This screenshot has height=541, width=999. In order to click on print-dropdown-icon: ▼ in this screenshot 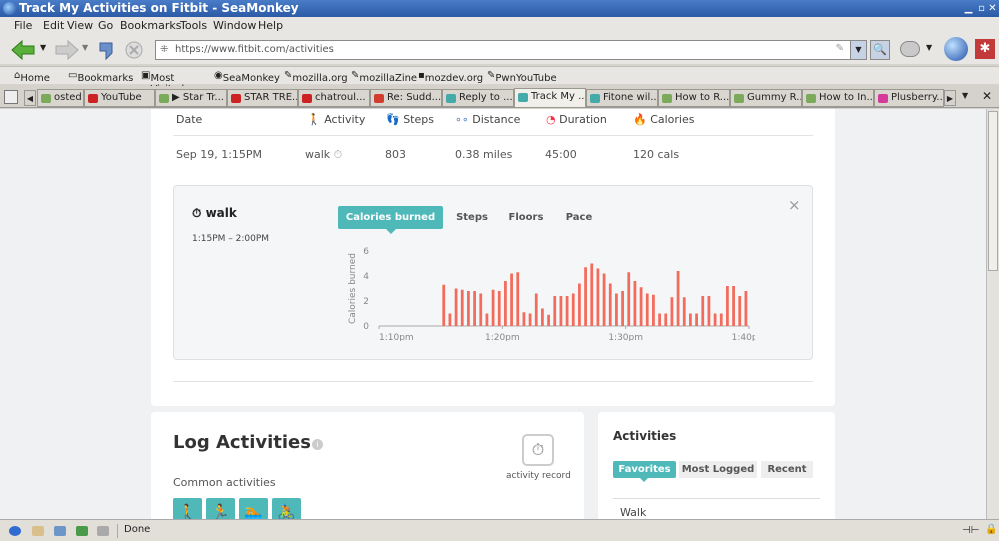, I will do `click(929, 47)`.